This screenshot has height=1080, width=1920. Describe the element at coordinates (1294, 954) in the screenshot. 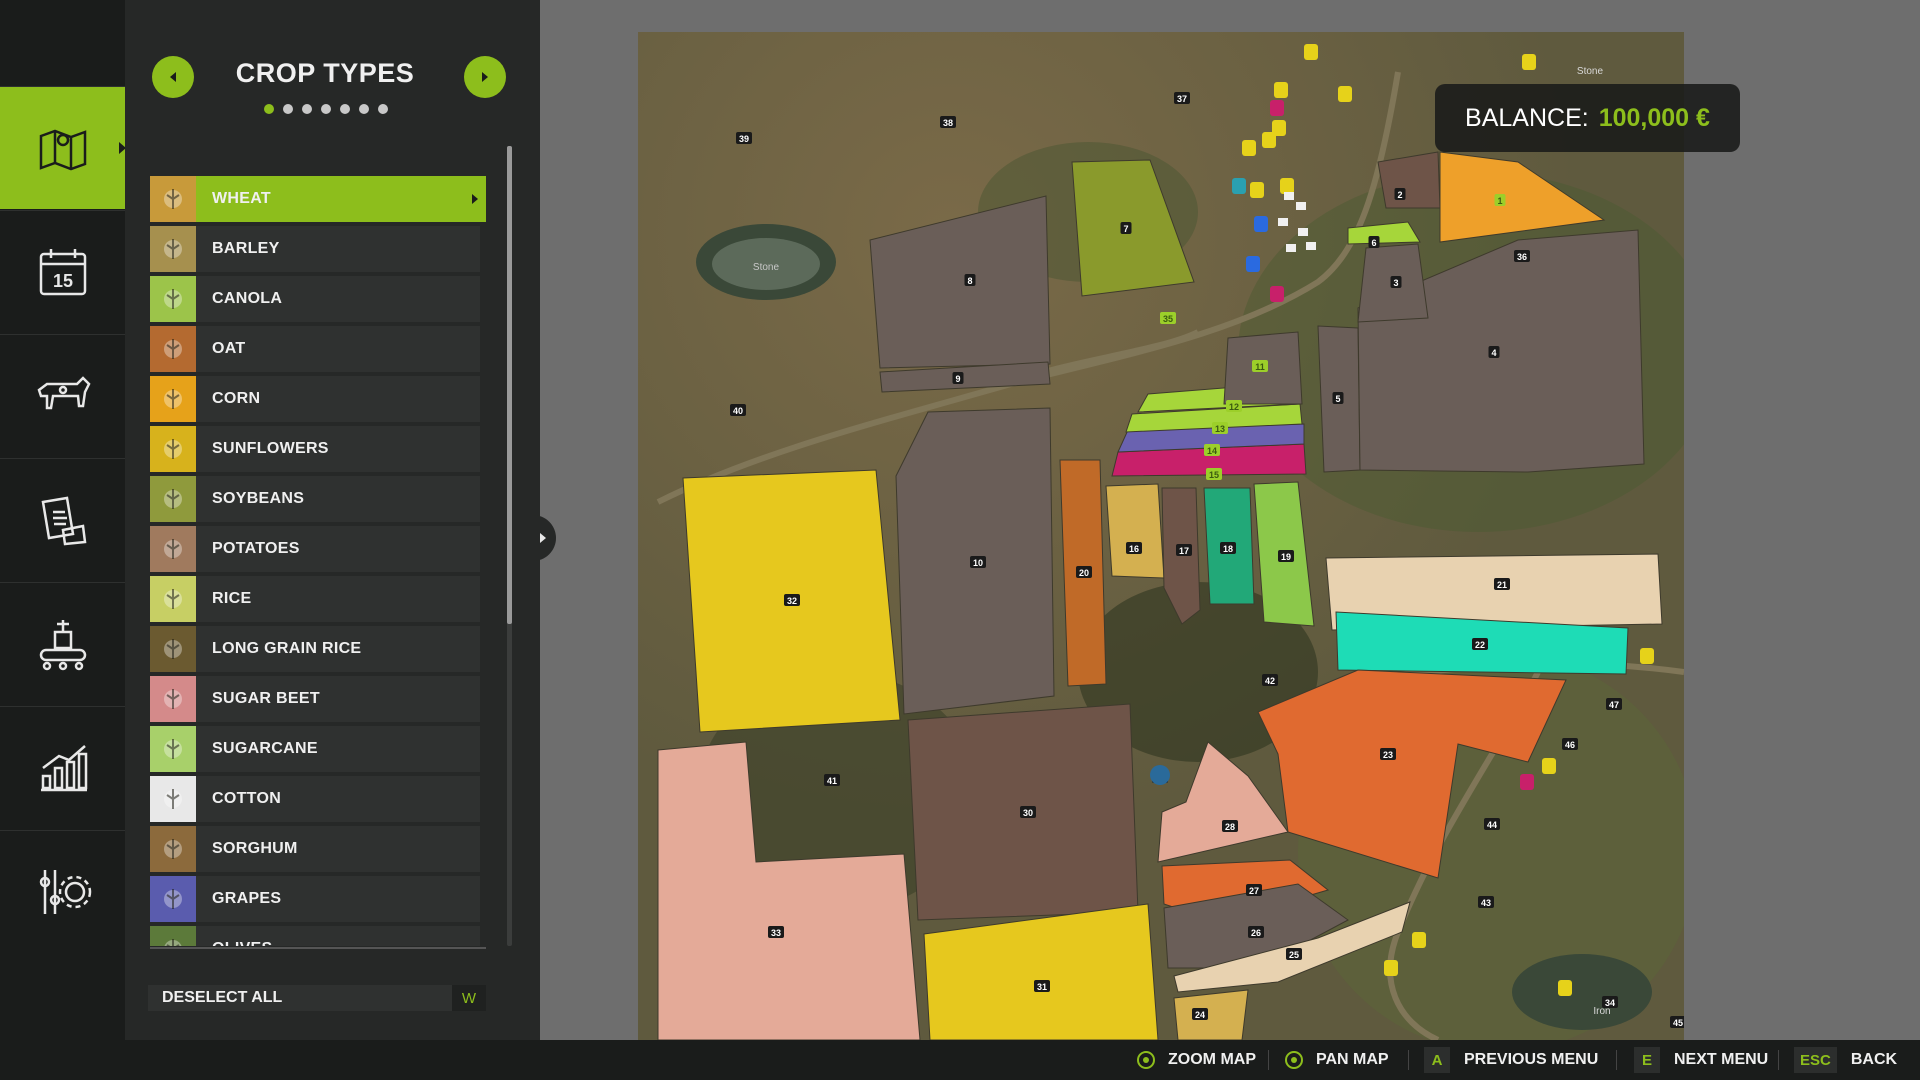

I see `field-label: 25` at that location.